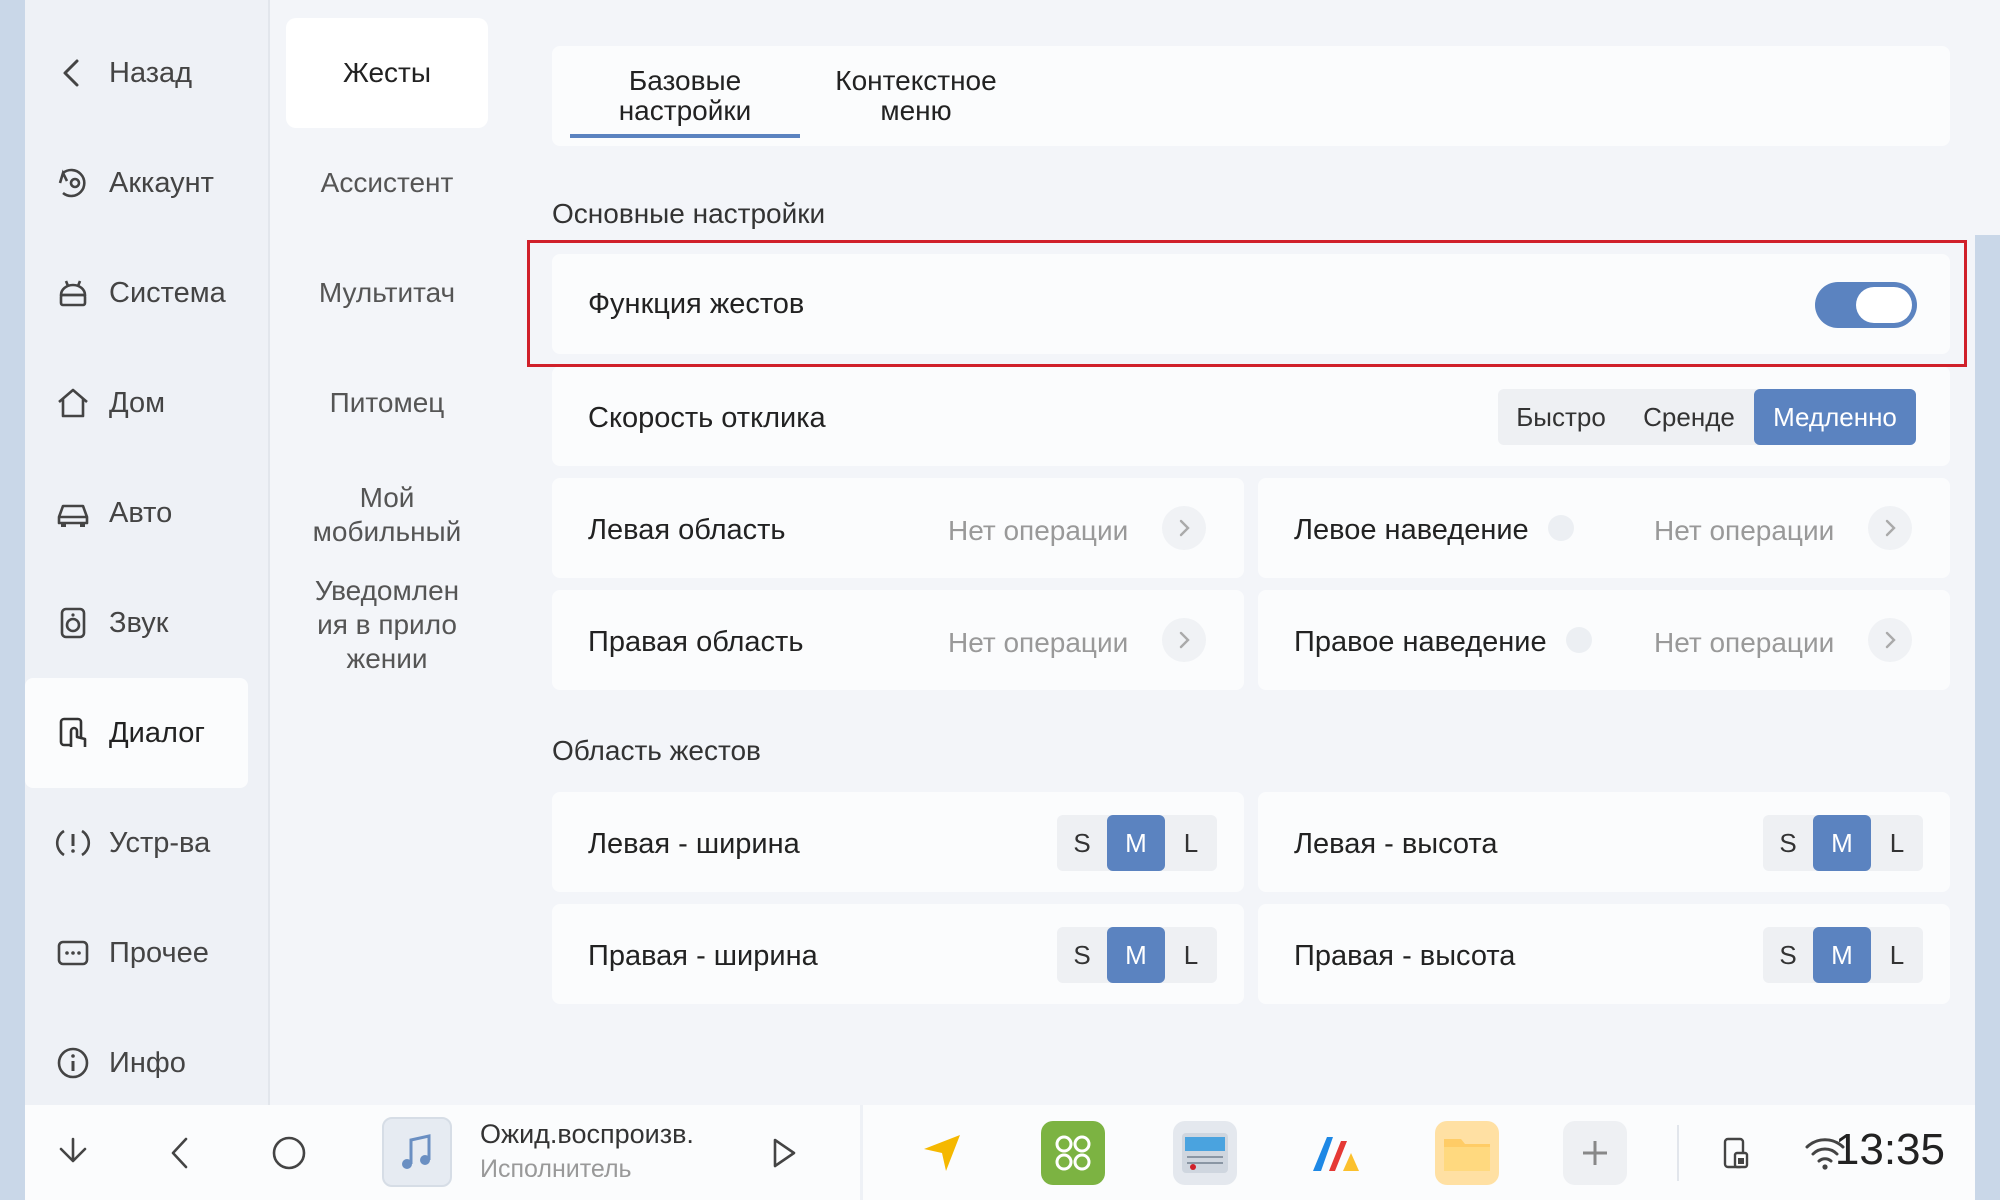 This screenshot has height=1200, width=2000. I want to click on tab-active-indicator, so click(685, 136).